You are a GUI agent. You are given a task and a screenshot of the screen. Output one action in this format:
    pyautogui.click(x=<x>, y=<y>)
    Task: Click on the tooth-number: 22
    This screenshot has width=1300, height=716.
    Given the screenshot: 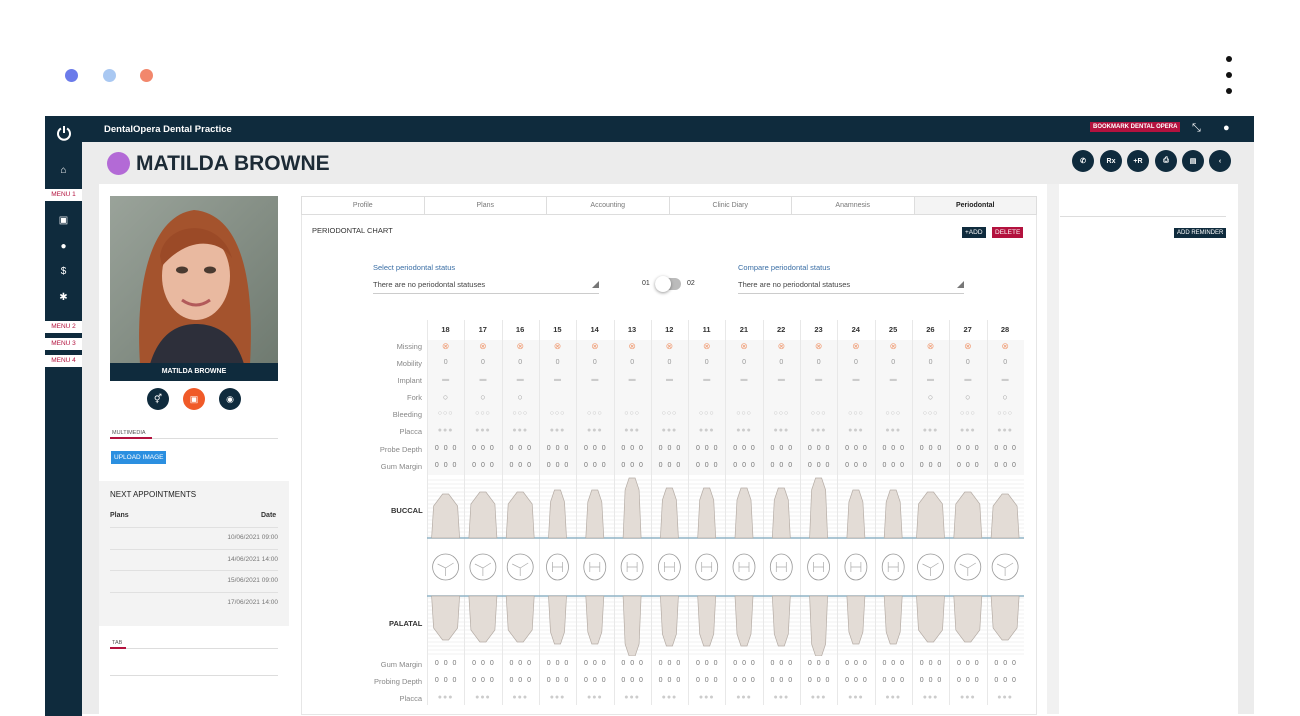 What is the action you would take?
    pyautogui.click(x=781, y=329)
    